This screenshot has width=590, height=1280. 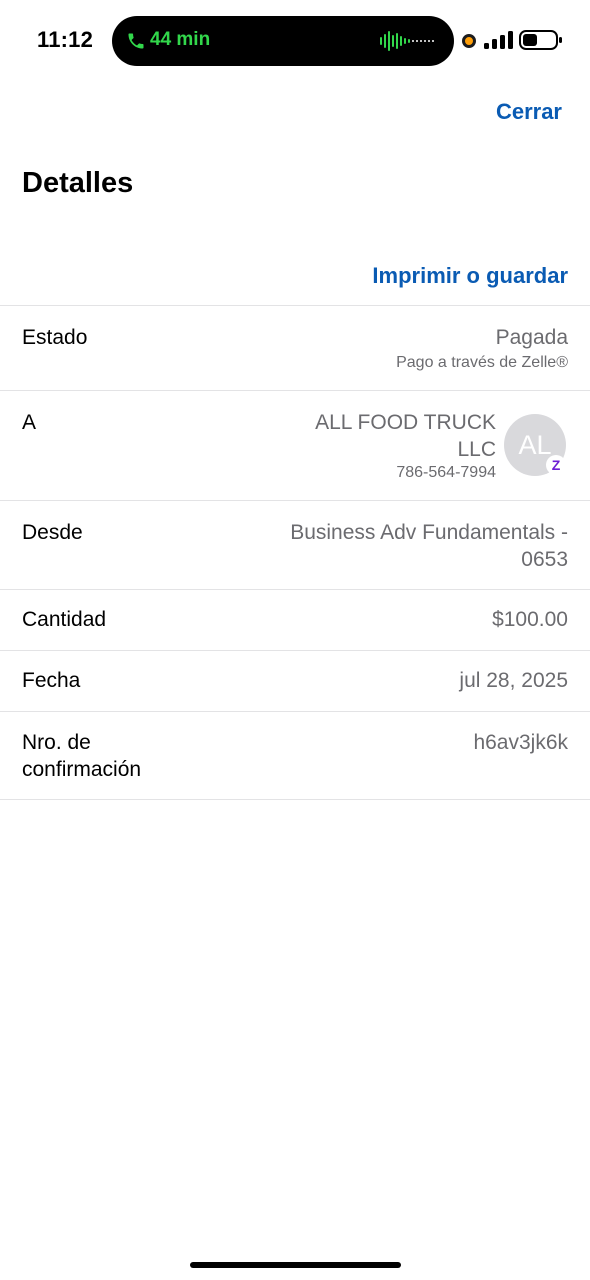 What do you see at coordinates (544, 559) in the screenshot?
I see `from-account-line2: 0653` at bounding box center [544, 559].